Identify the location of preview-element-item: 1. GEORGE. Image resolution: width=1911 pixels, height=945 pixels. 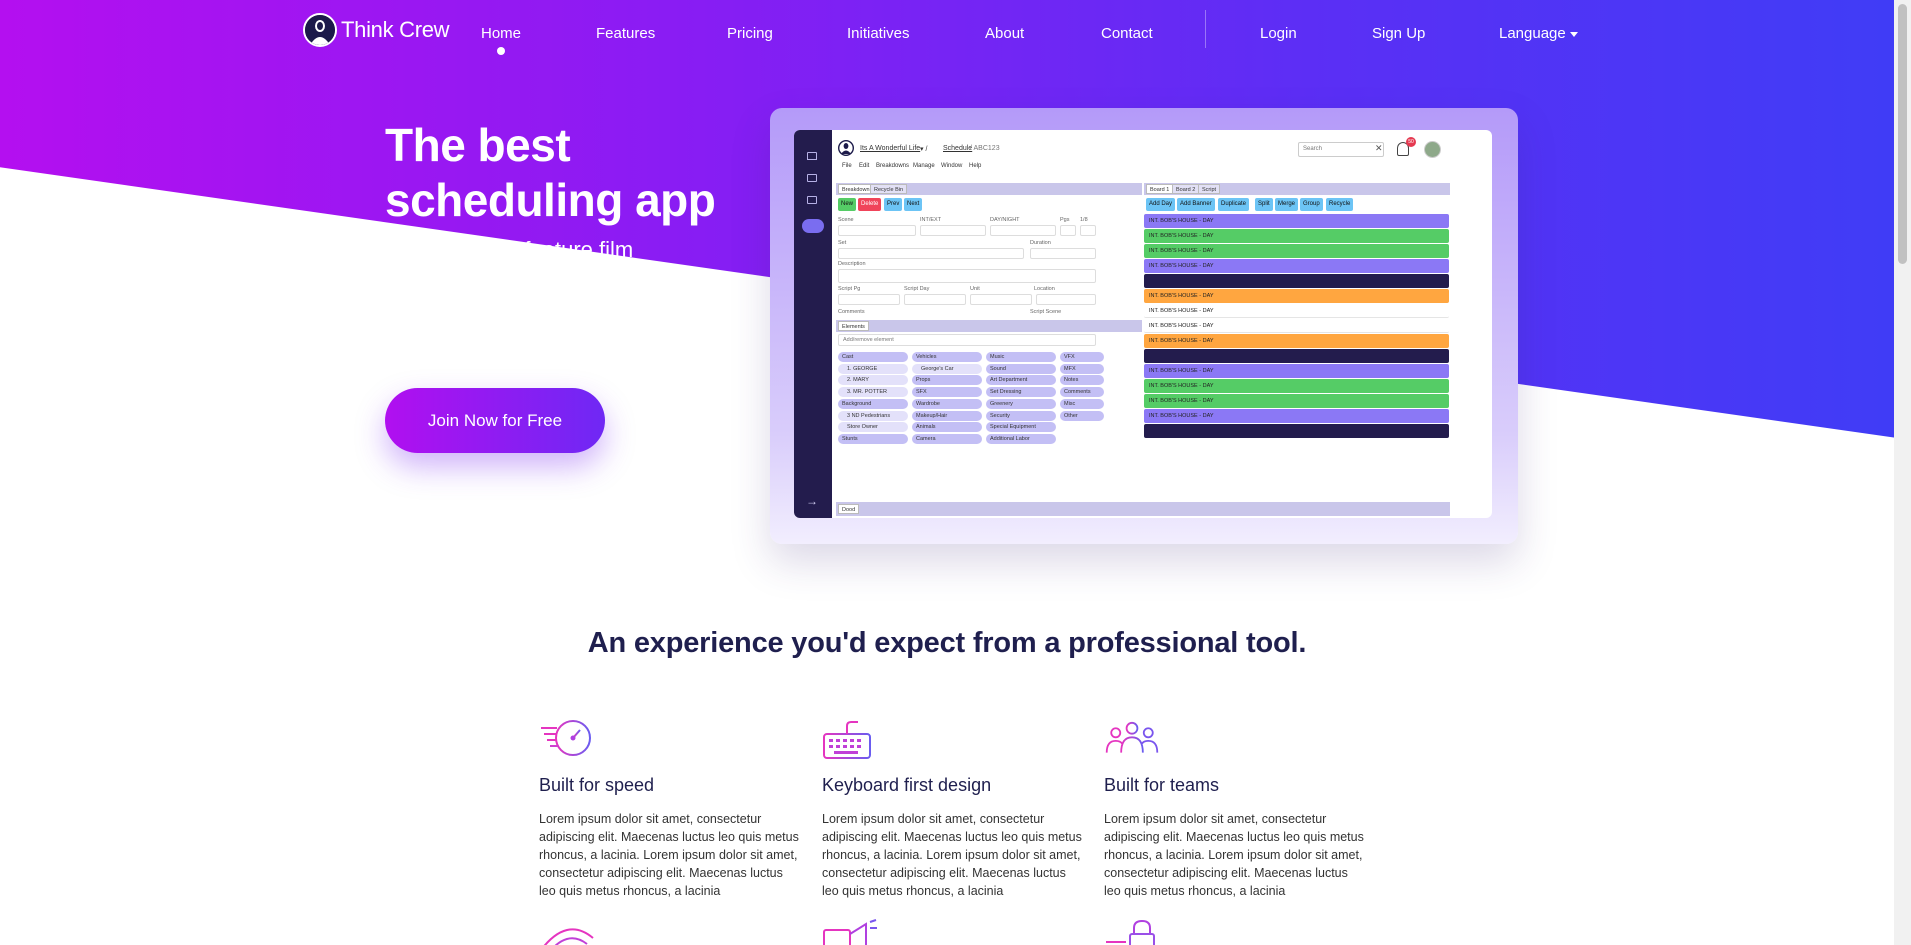
(873, 368).